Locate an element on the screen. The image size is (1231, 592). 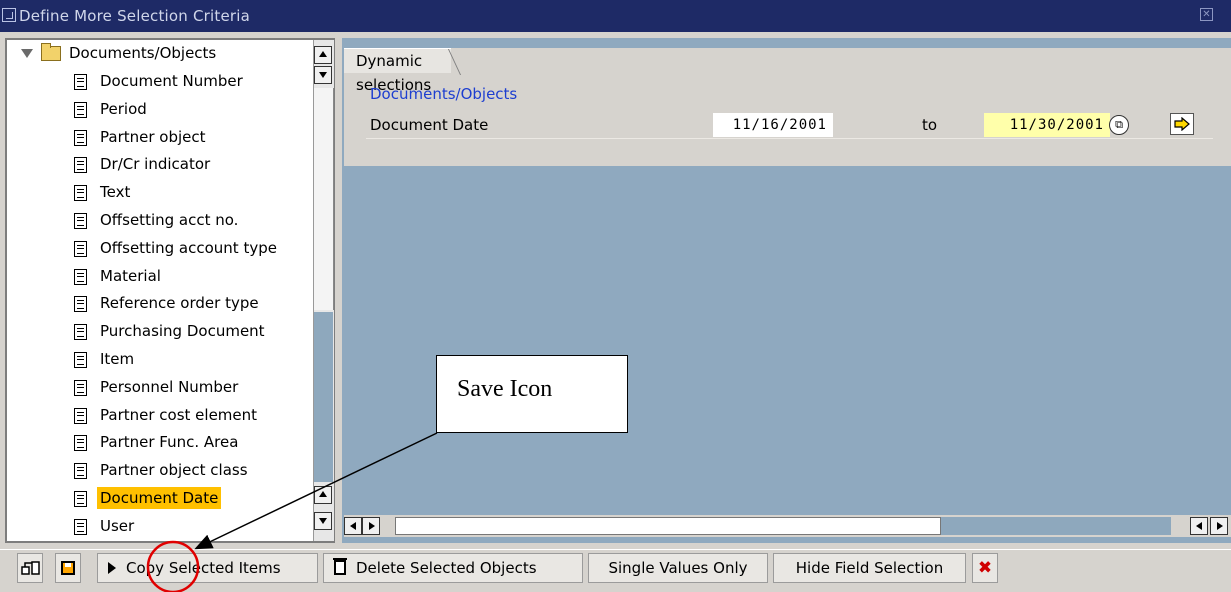
single-values-only-button: Single Values Only is located at coordinates (678, 568).